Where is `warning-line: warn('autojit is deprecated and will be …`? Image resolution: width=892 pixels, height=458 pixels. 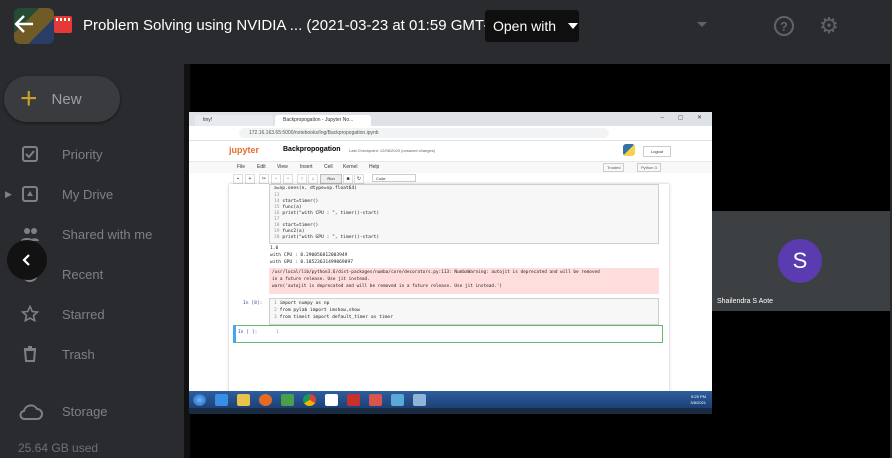
warning-line: warn('autojit is deprecated and will be … is located at coordinates (387, 286).